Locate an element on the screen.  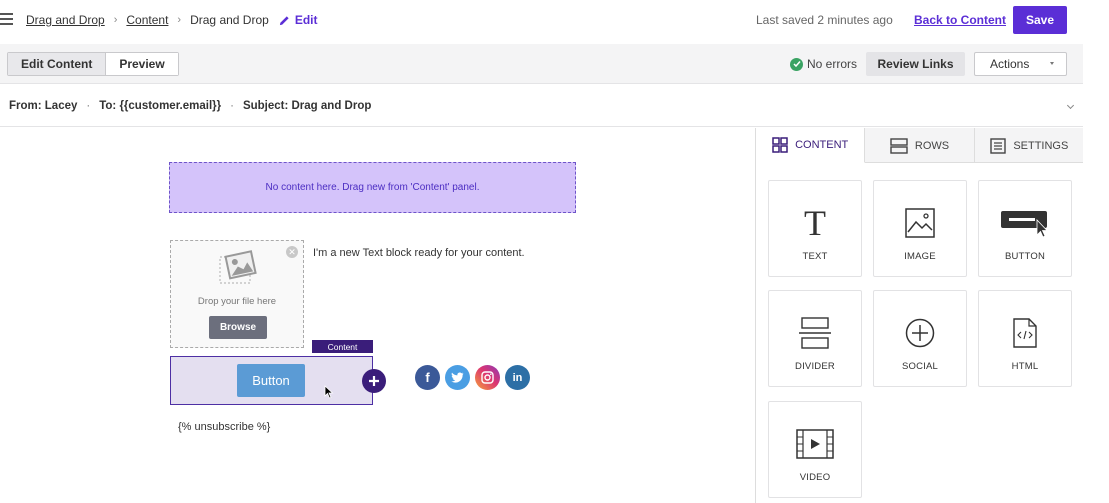
tile-image: IMAGE is located at coordinates (920, 228).